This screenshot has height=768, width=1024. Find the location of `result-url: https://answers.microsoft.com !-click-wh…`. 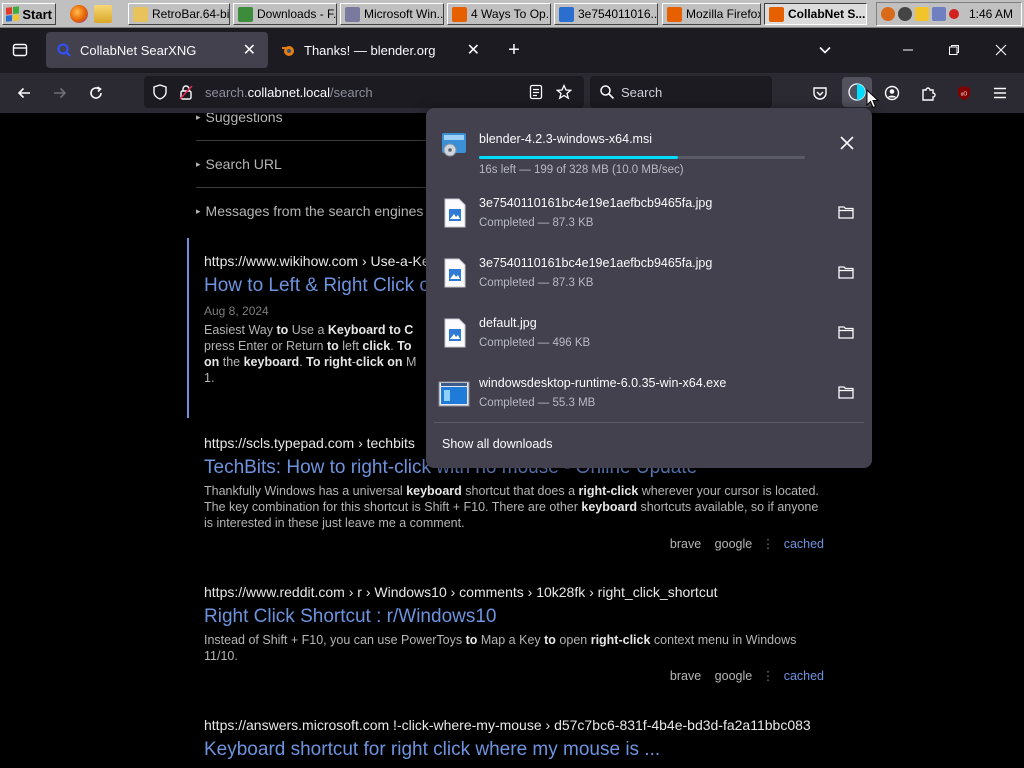

result-url: https://answers.microsoft.com !-click-wh… is located at coordinates (514, 725).